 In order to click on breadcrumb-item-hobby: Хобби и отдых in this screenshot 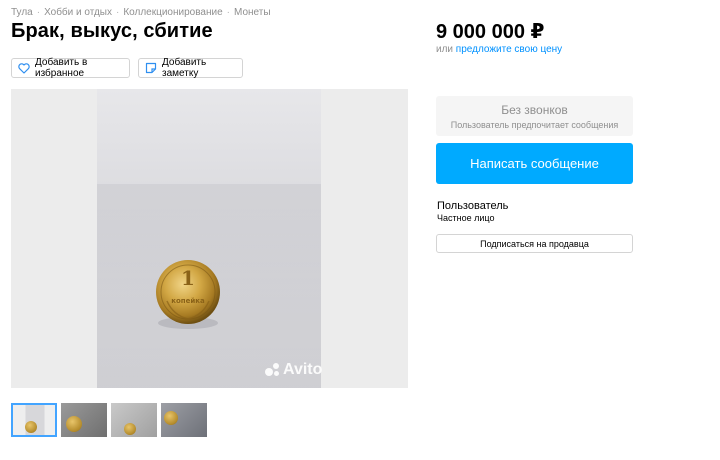, I will do `click(78, 12)`.